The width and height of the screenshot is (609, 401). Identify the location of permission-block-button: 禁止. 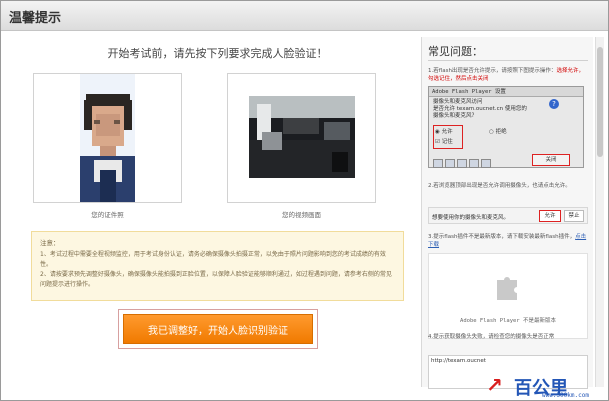
(574, 216).